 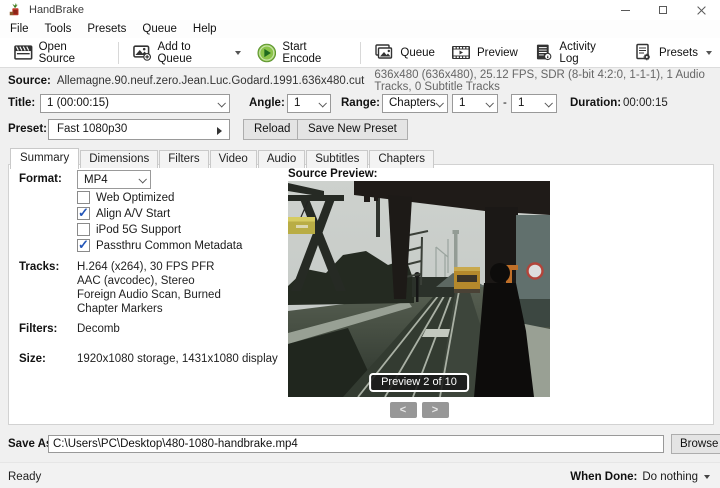 What do you see at coordinates (360, 103) in the screenshot?
I see `range-label: Range:` at bounding box center [360, 103].